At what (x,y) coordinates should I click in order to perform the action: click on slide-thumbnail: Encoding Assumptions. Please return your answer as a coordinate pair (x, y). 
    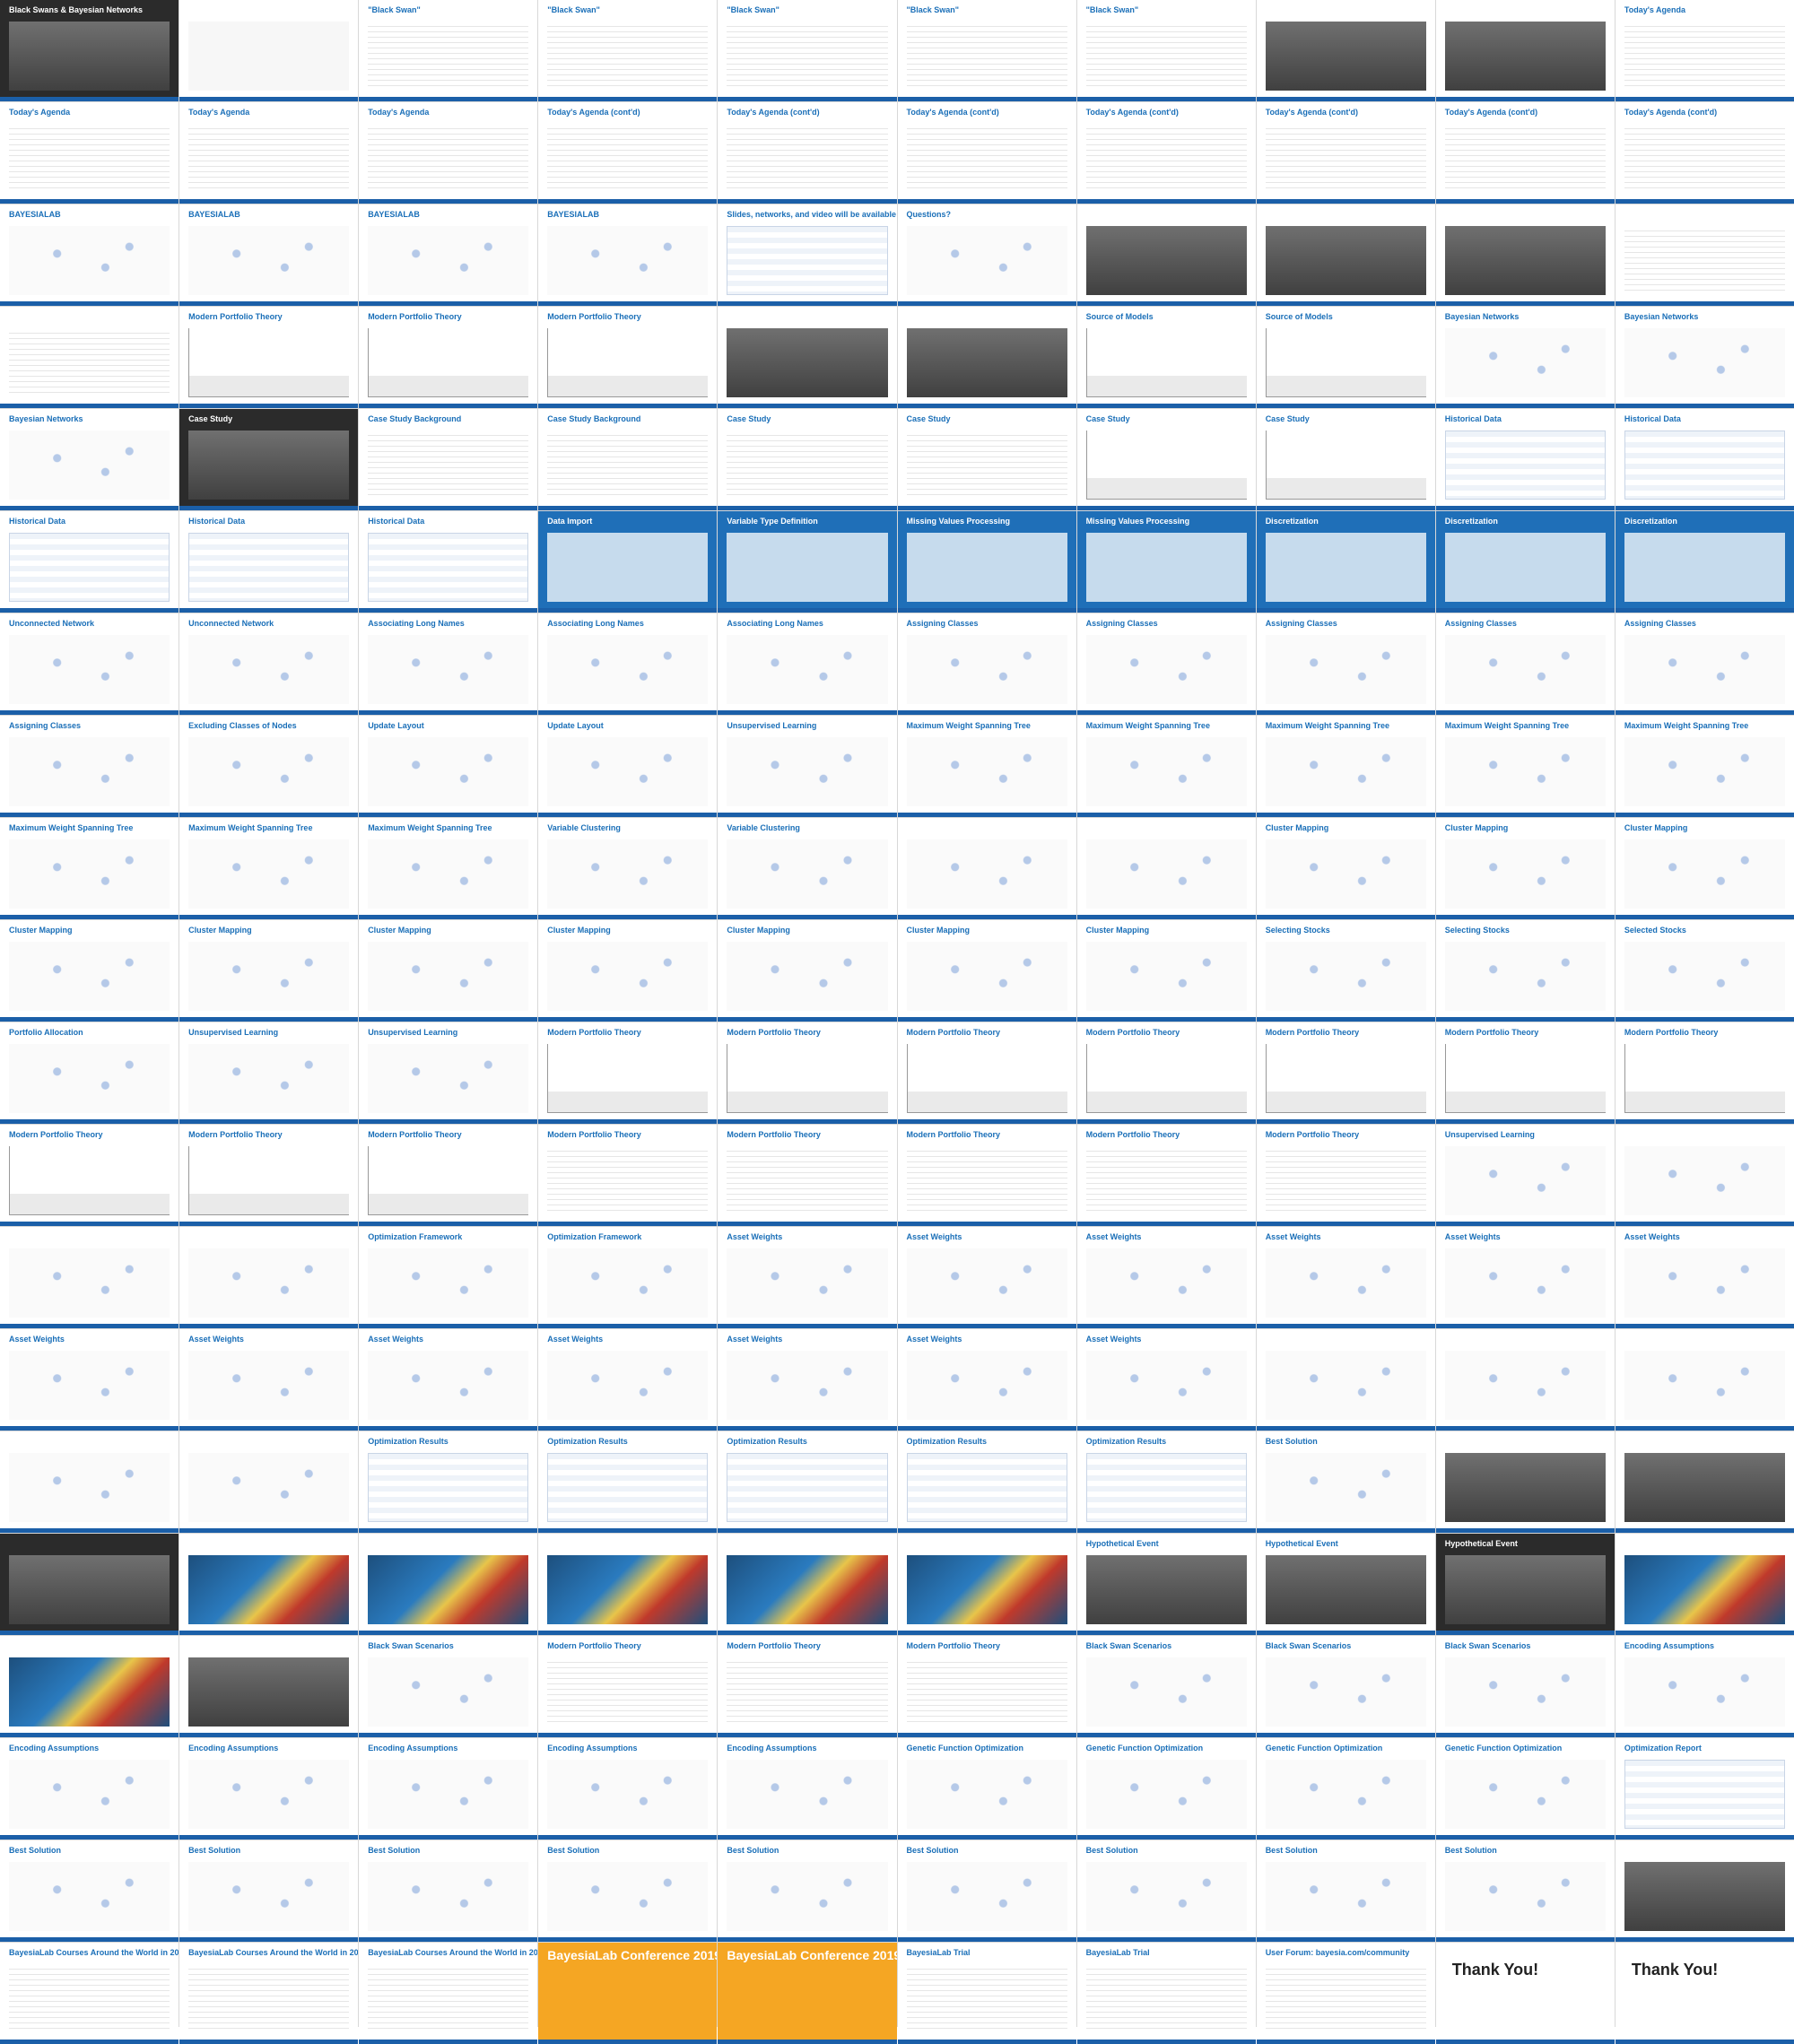
    Looking at the image, I should click on (269, 1789).